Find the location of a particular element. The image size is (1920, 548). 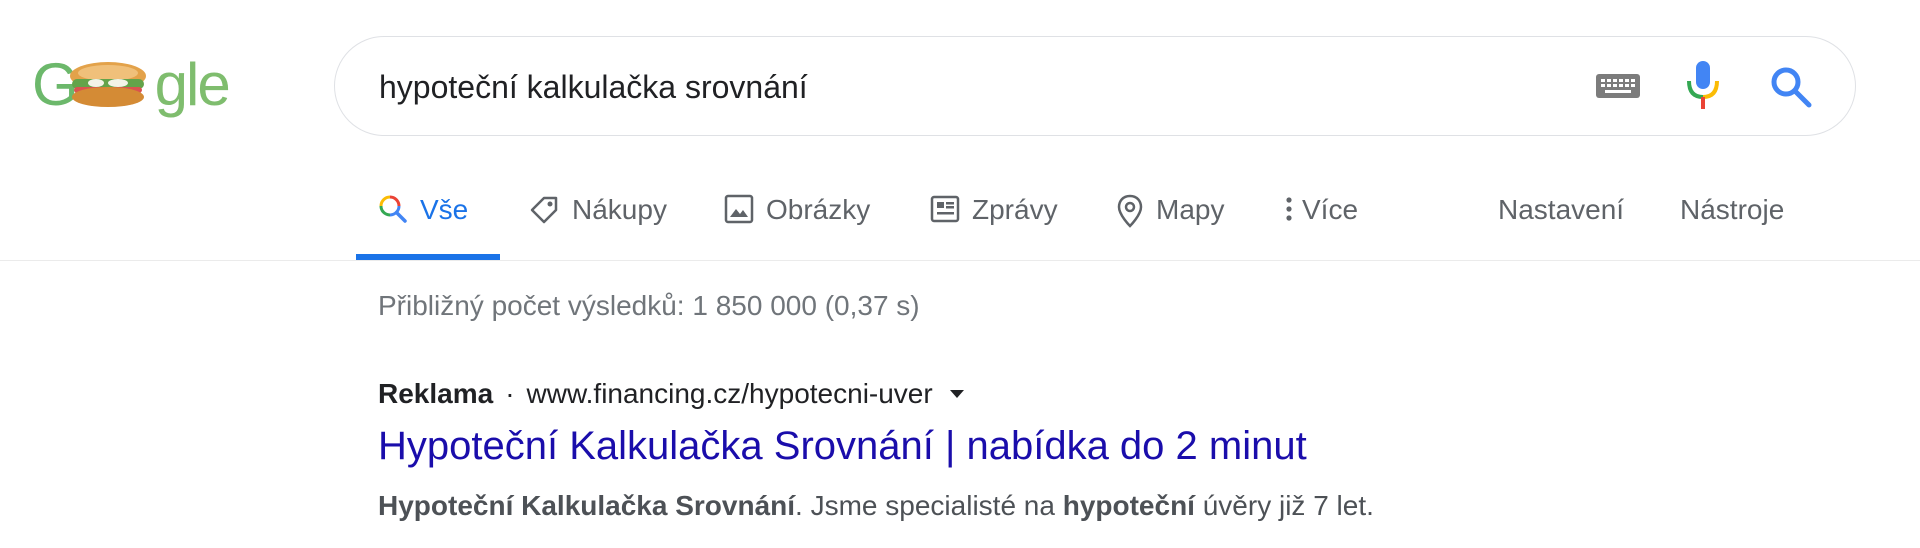

tab-all: Vše is located at coordinates (428, 223).